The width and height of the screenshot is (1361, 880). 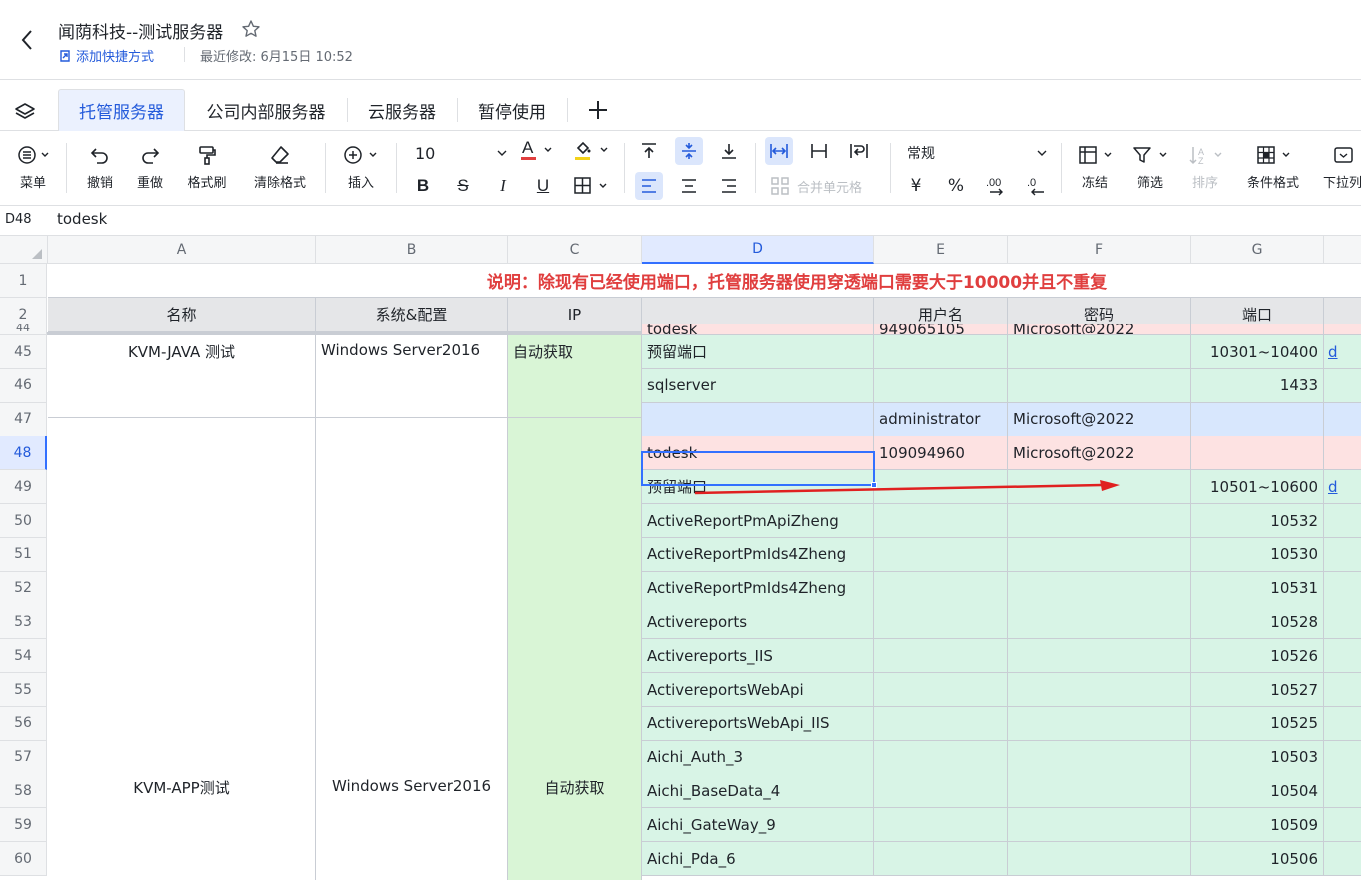 What do you see at coordinates (1099, 622) in the screenshot?
I see `cell-f53` at bounding box center [1099, 622].